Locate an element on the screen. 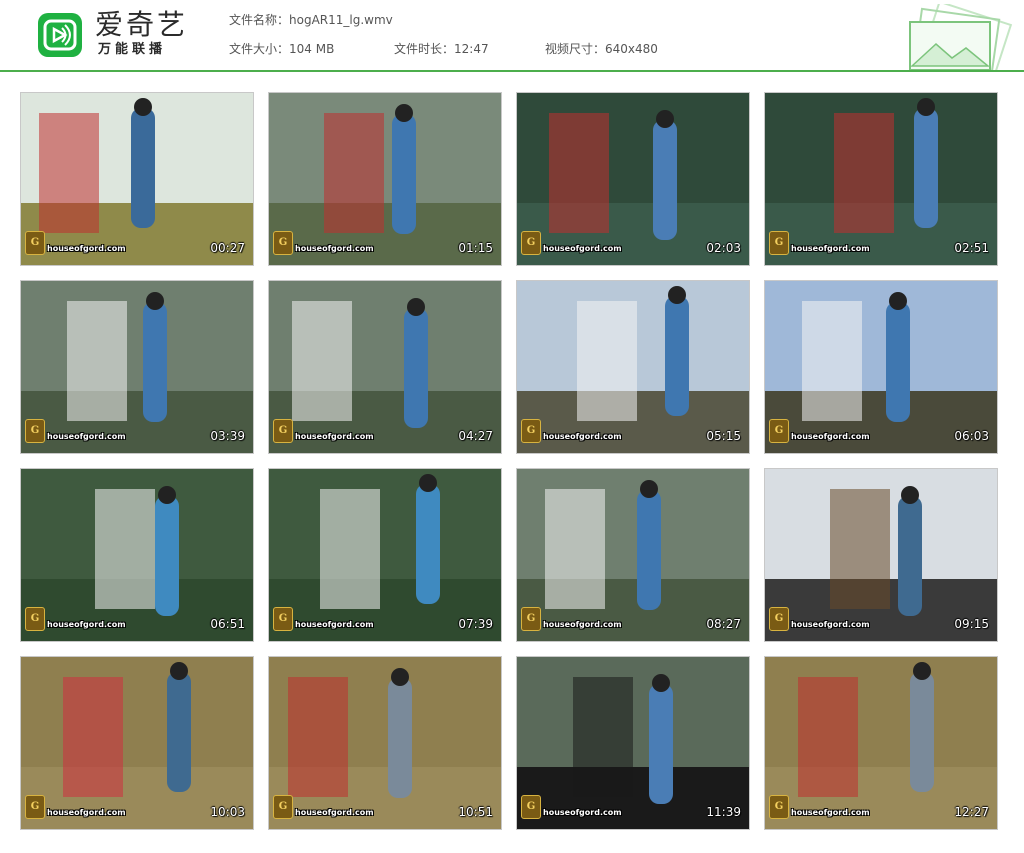 The width and height of the screenshot is (1024, 853). thumbnail-13: Ghouseofgord.com 10:03 is located at coordinates (137, 743).